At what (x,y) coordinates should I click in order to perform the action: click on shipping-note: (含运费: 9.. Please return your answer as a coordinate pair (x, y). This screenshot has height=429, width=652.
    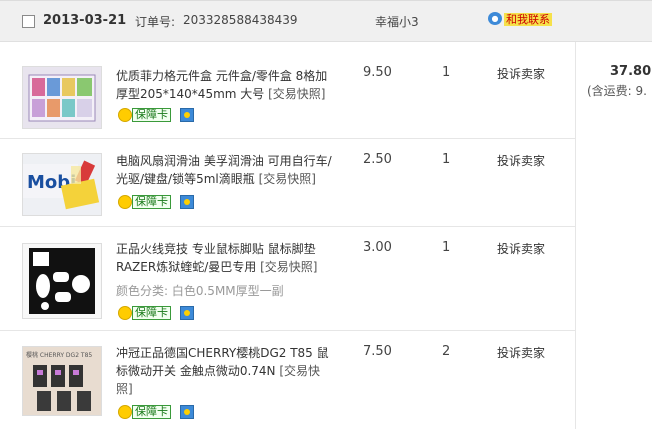
    Looking at the image, I should click on (617, 91).